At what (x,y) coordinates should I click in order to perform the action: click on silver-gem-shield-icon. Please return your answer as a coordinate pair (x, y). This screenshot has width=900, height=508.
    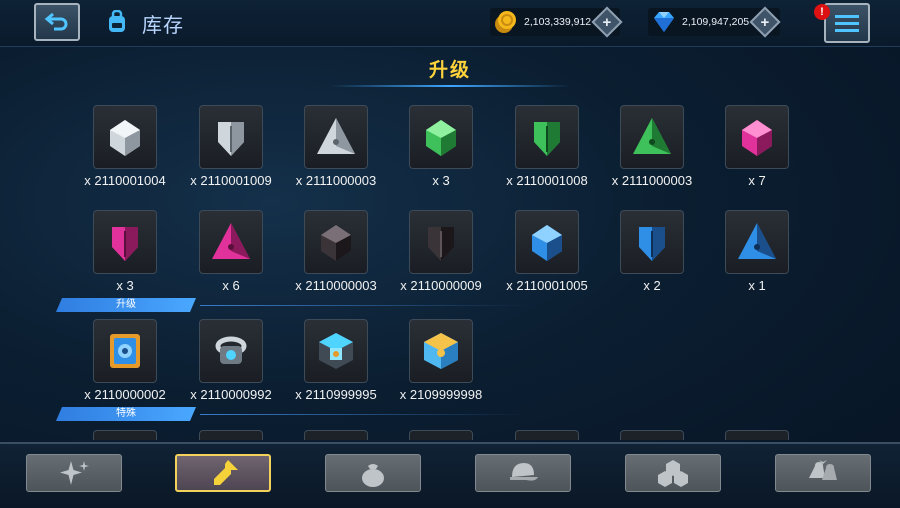
    Looking at the image, I should click on (231, 139).